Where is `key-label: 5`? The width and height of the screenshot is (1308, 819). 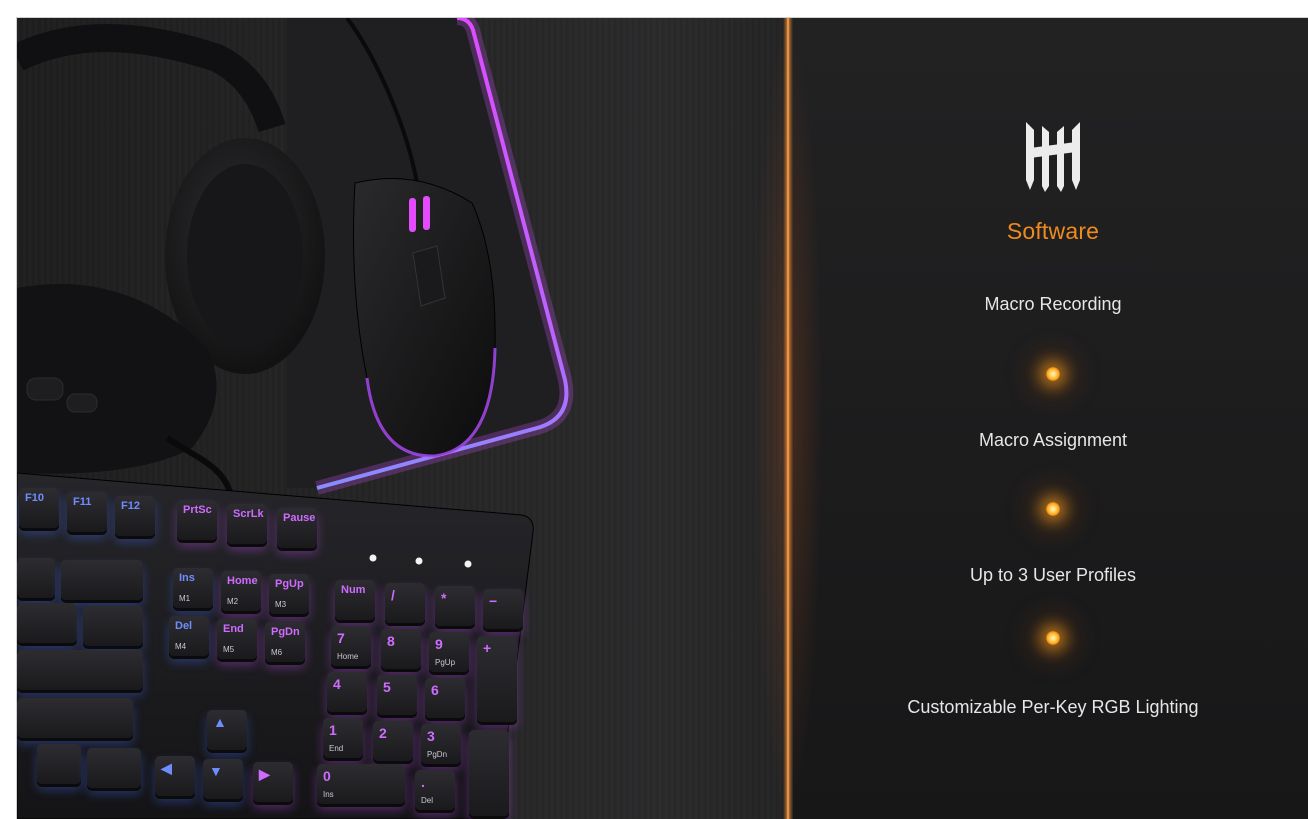
key-label: 5 is located at coordinates (387, 687).